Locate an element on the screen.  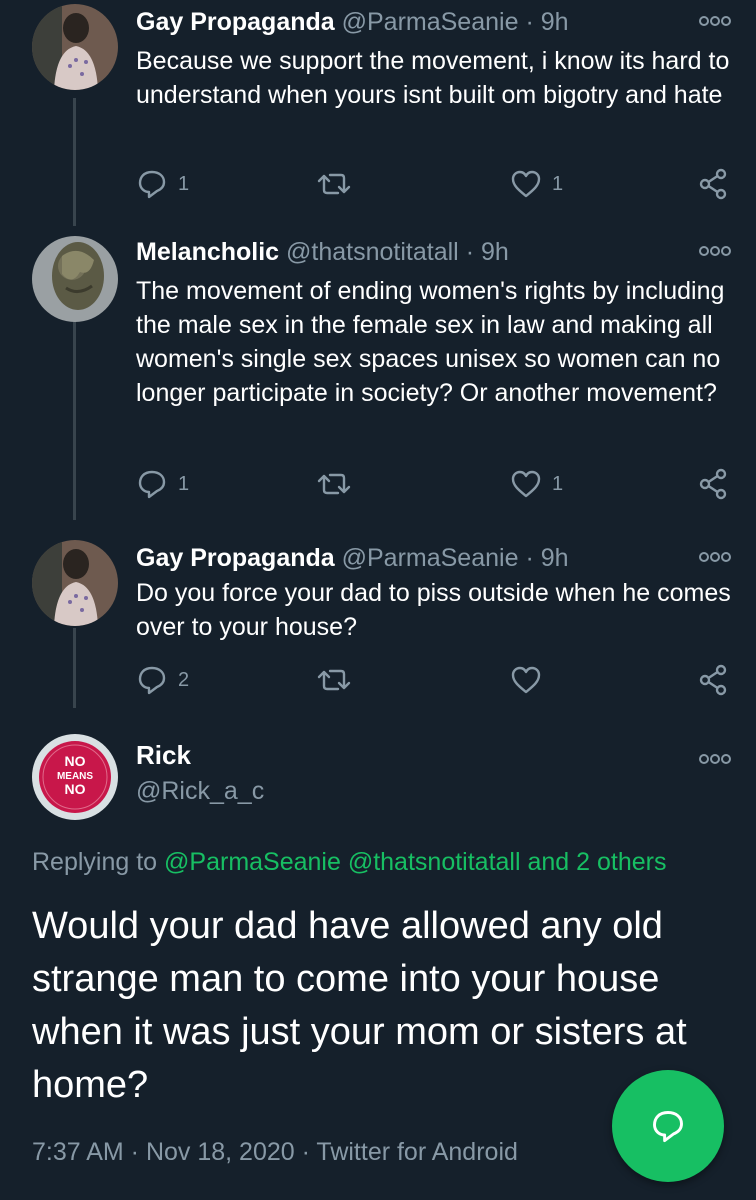
like-button is located at coordinates (526, 680).